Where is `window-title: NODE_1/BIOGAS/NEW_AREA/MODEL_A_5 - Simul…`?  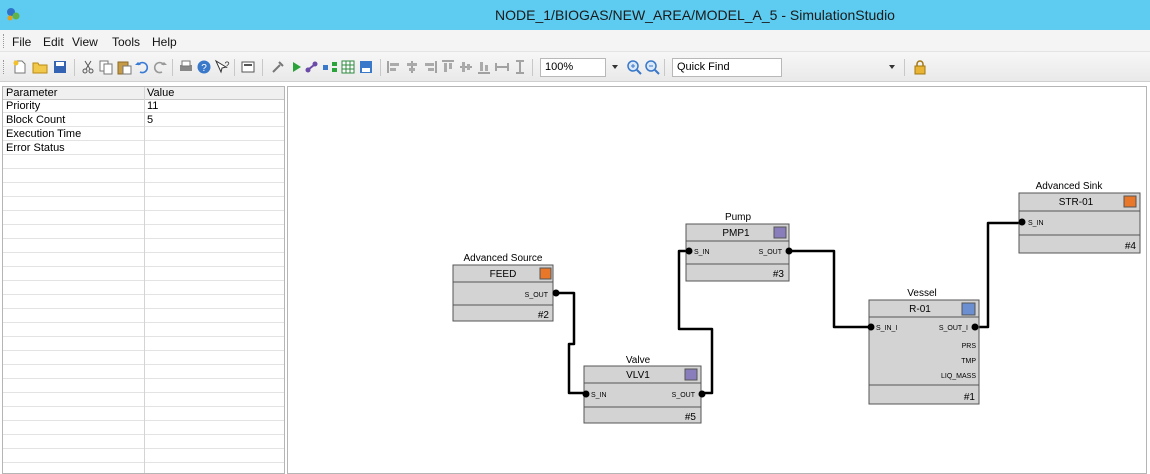
window-title: NODE_1/BIOGAS/NEW_AREA/MODEL_A_5 - Simul… is located at coordinates (695, 15).